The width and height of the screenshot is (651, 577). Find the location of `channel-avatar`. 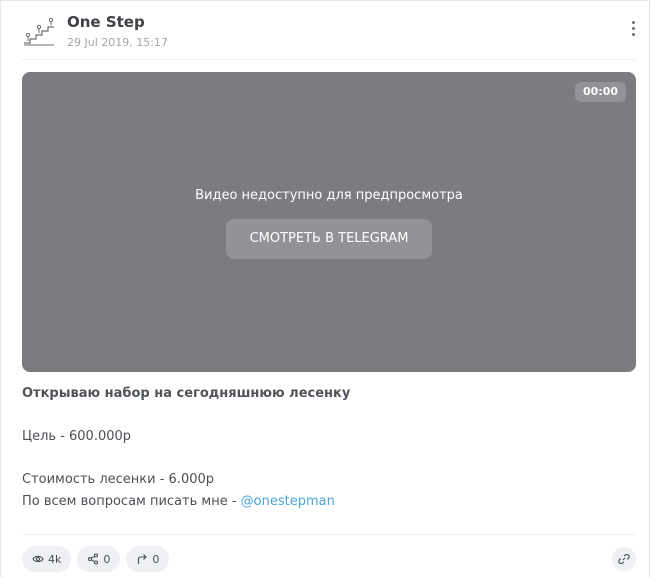

channel-avatar is located at coordinates (39, 32).